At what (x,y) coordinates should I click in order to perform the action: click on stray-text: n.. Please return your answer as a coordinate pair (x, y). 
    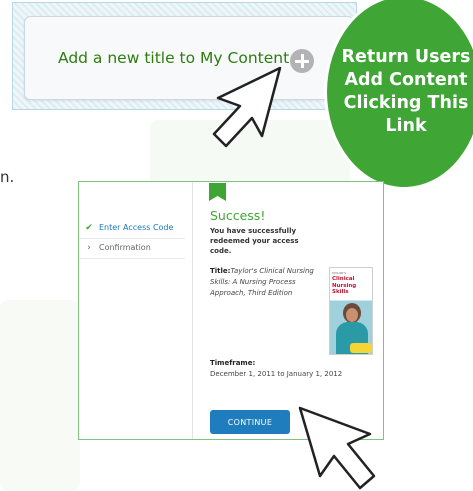
    Looking at the image, I should click on (7, 177).